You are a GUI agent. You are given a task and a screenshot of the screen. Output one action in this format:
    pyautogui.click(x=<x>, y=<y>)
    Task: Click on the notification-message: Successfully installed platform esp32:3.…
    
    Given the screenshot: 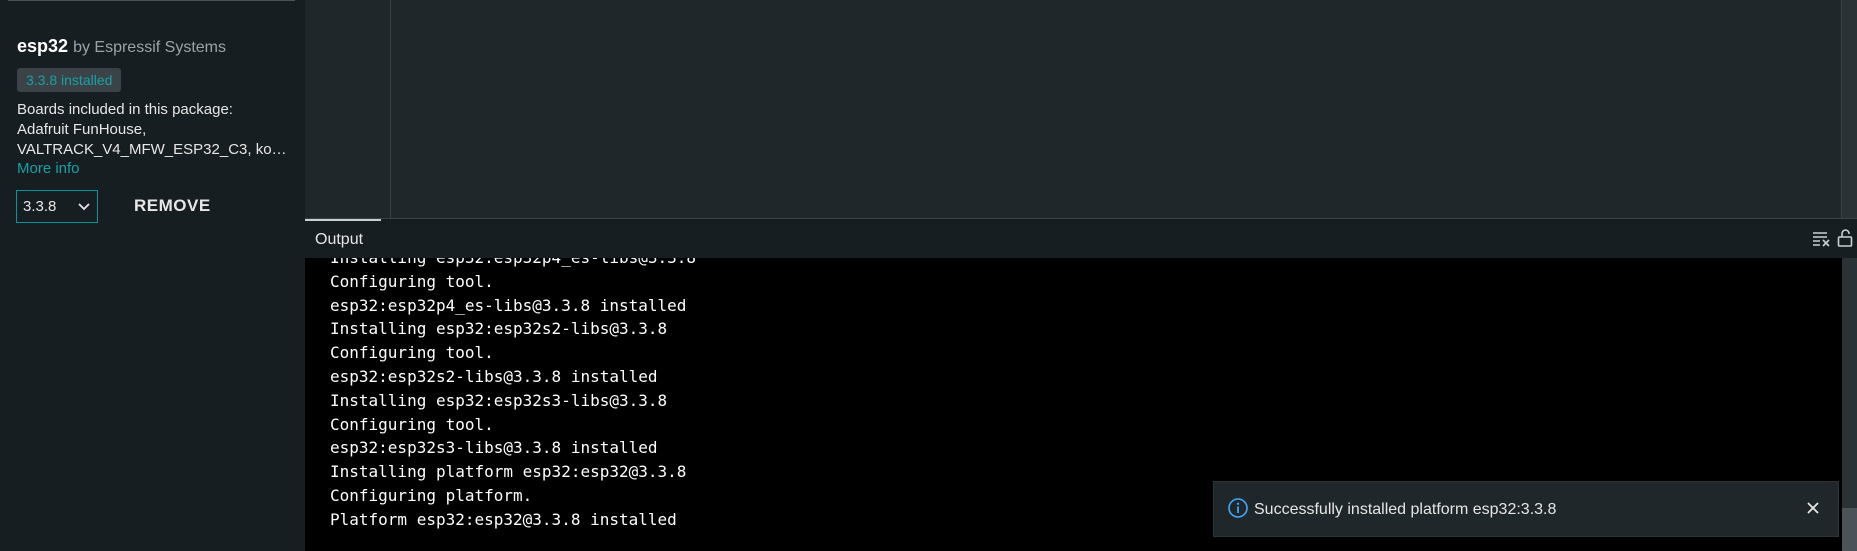 What is the action you would take?
    pyautogui.click(x=1405, y=509)
    